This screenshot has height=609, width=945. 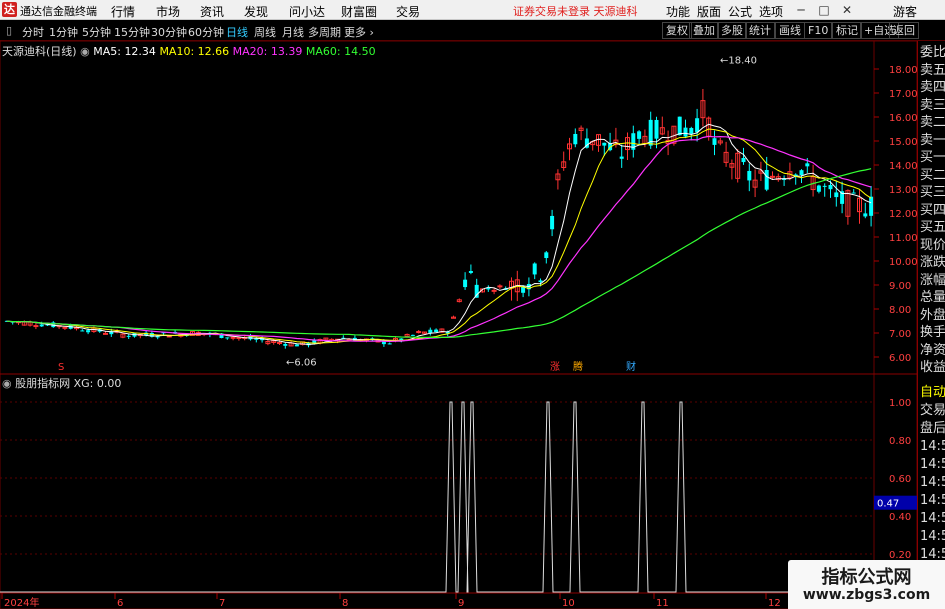 What do you see at coordinates (307, 11) in the screenshot?
I see `menu-ask: 问小达` at bounding box center [307, 11].